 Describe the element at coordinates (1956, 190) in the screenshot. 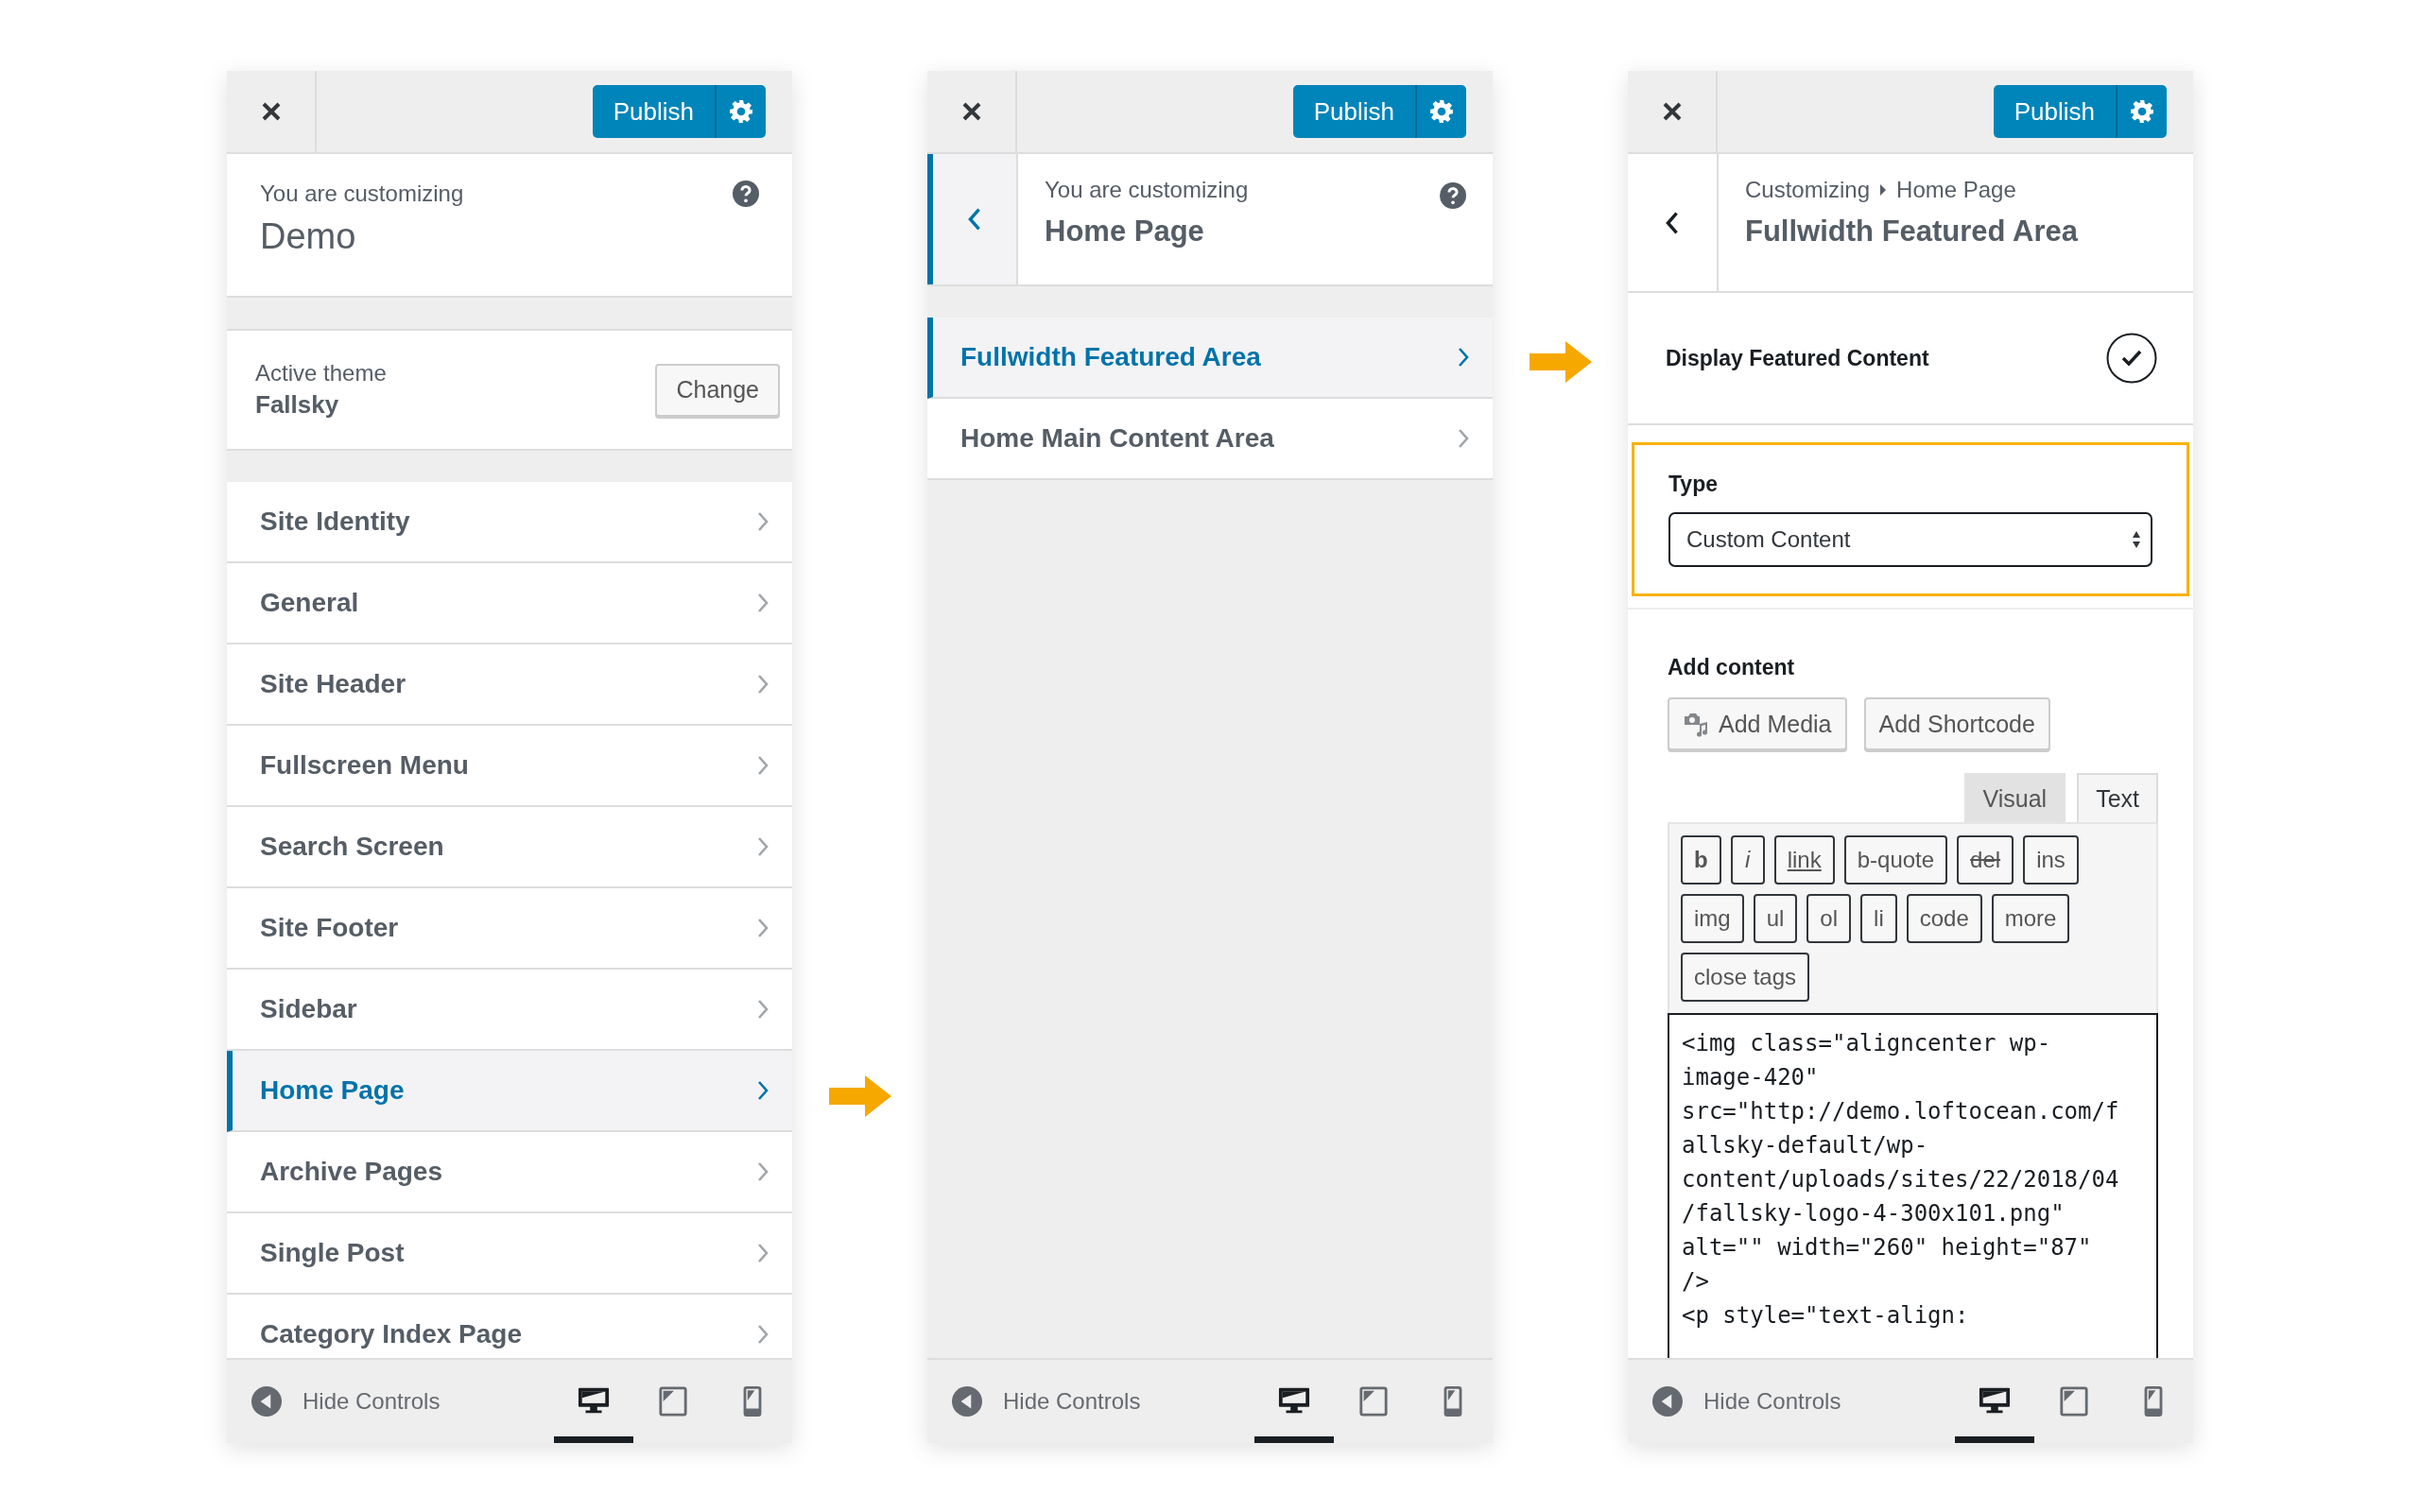

I see `breadcrumb: Home Page` at that location.